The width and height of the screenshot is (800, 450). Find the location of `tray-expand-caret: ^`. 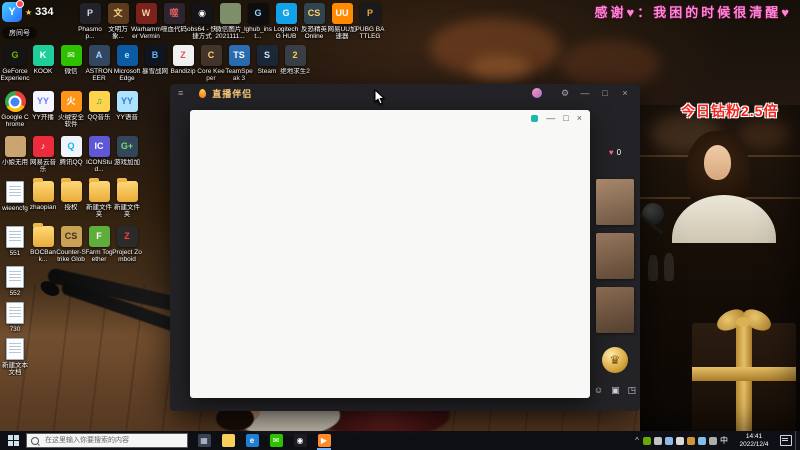

tray-expand-caret: ^ is located at coordinates (637, 440).